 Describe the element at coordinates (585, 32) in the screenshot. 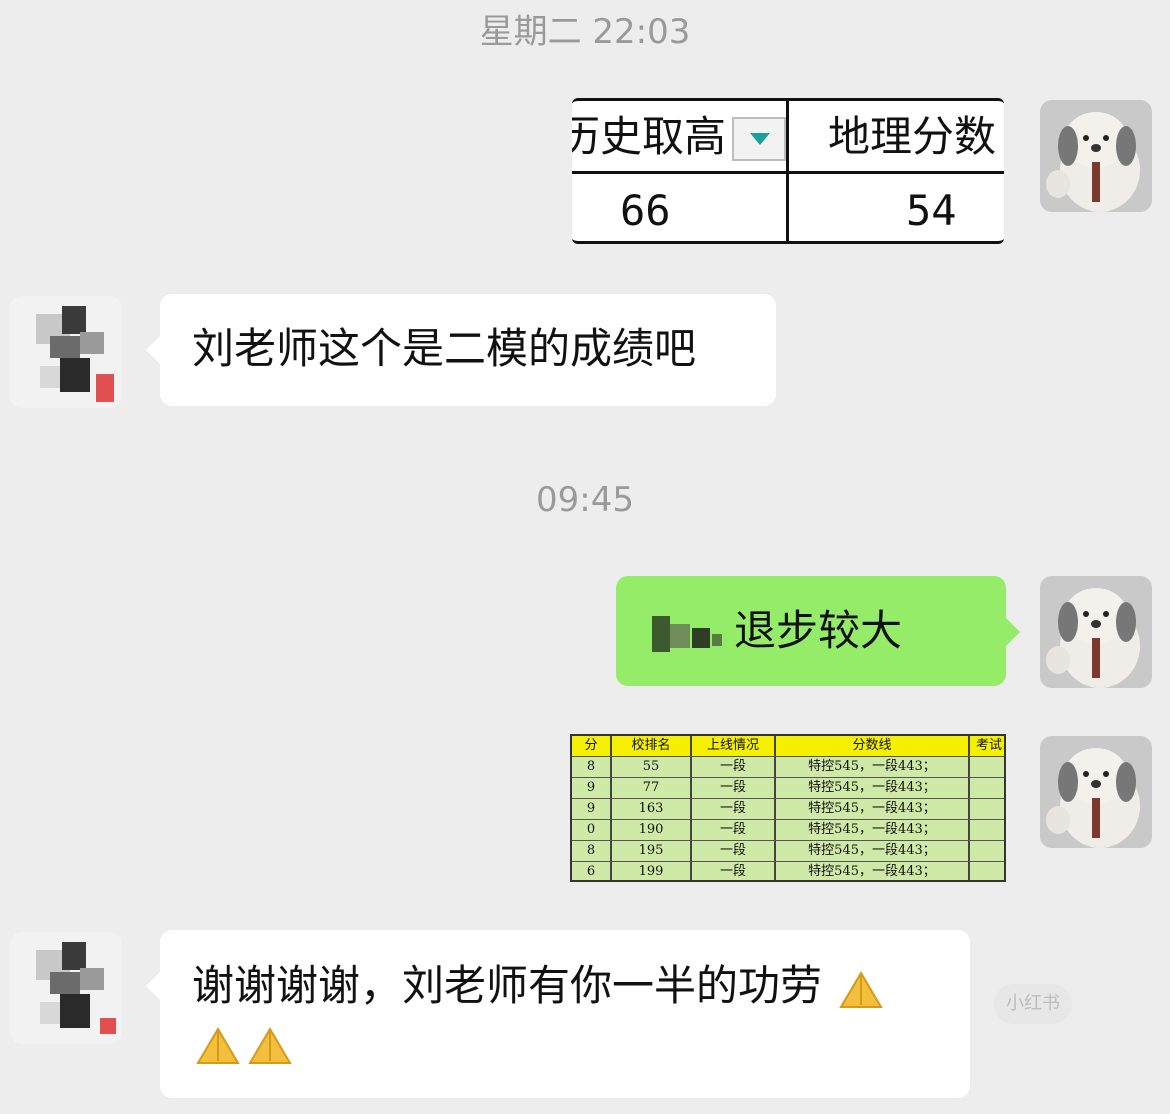

I see `timestamp: 星期二 22:03` at that location.